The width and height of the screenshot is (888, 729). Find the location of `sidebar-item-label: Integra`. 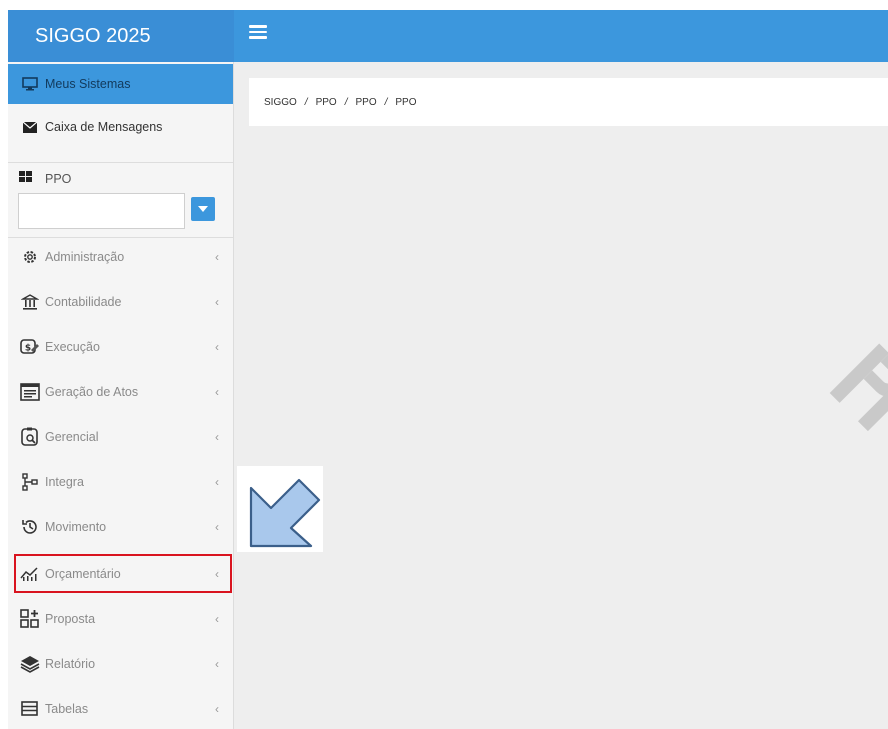

sidebar-item-label: Integra is located at coordinates (64, 482).